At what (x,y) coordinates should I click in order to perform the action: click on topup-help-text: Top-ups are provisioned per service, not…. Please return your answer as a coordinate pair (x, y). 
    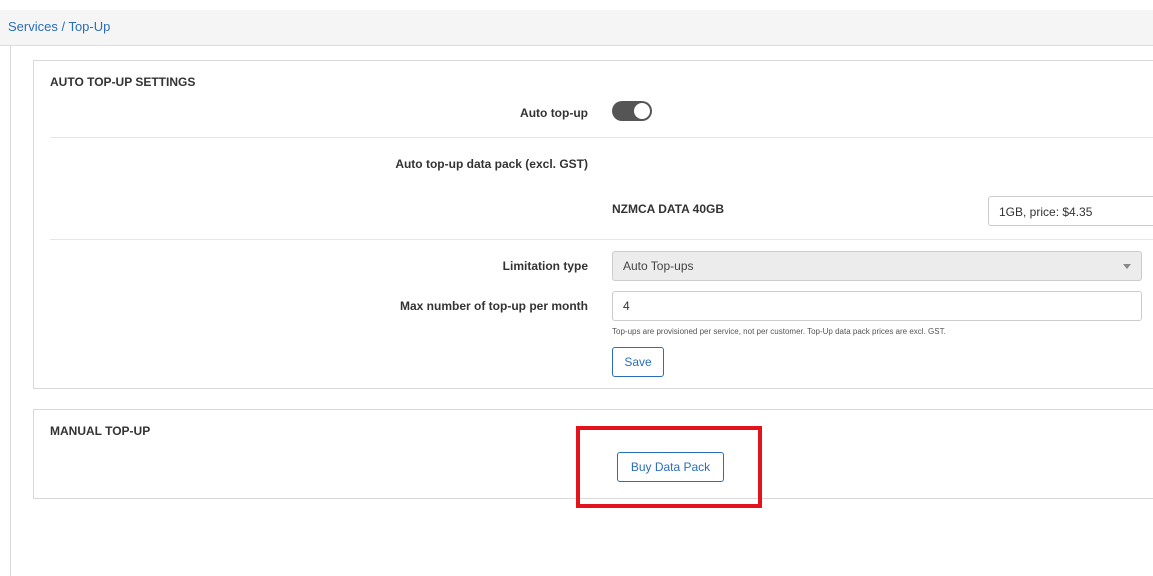
    Looking at the image, I should click on (779, 331).